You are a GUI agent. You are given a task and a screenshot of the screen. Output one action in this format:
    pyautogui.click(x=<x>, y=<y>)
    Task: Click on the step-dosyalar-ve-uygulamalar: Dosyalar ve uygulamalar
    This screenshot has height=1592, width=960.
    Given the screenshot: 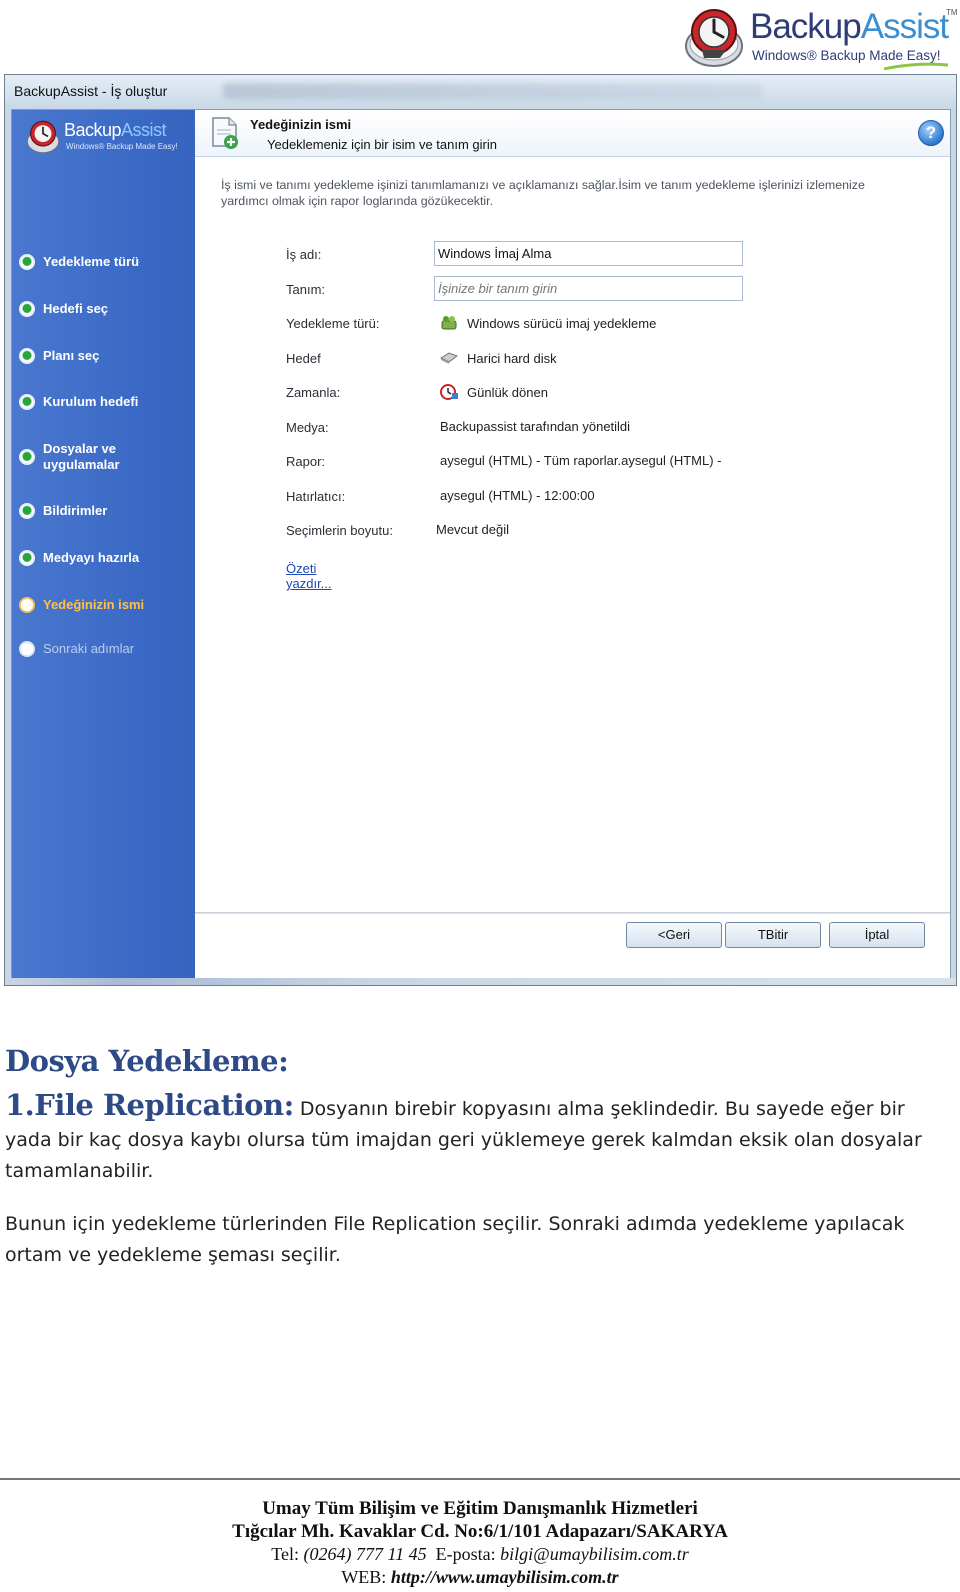 What is the action you would take?
    pyautogui.click(x=106, y=457)
    